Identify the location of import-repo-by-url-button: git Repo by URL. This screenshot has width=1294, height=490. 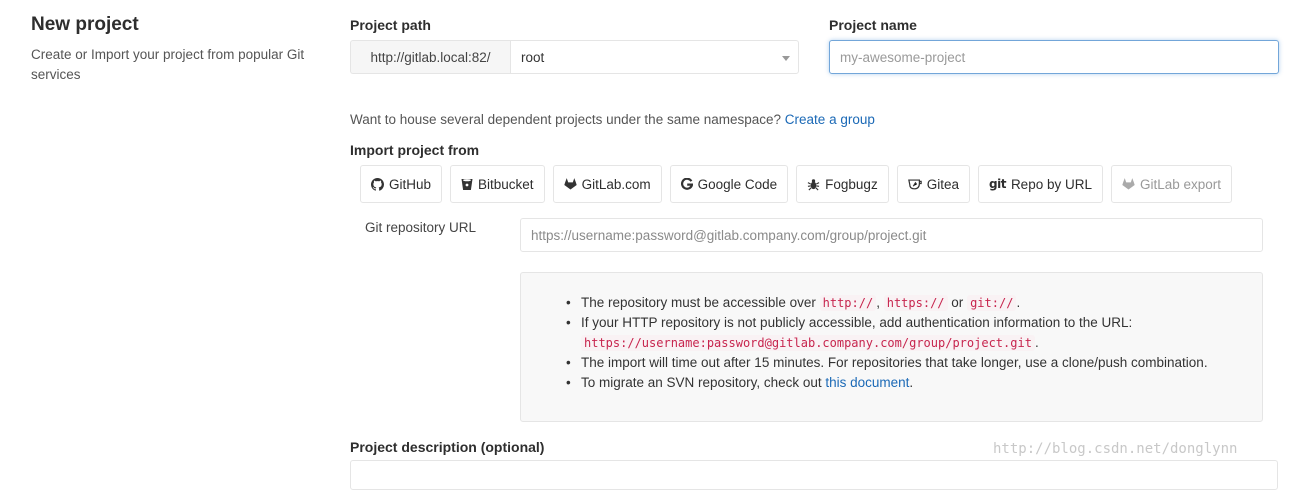
(1040, 184).